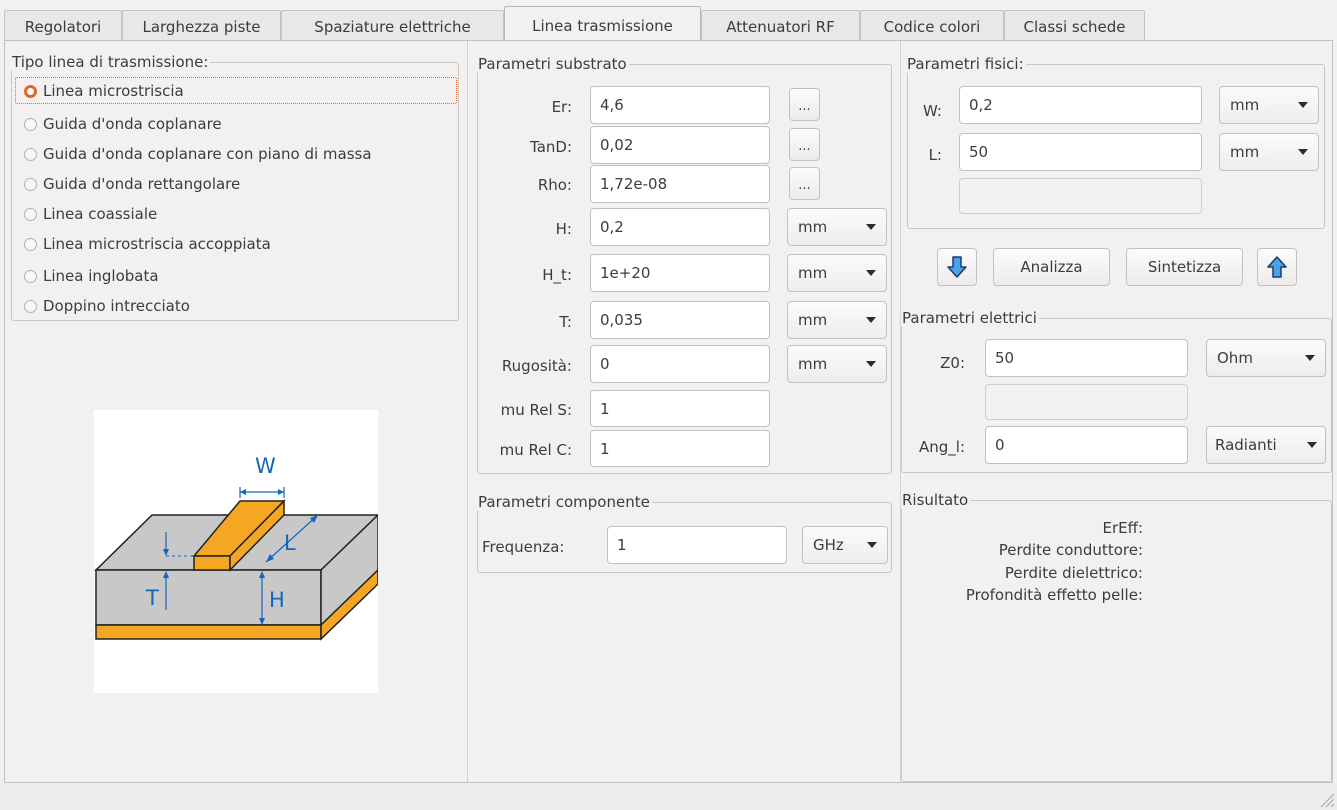 This screenshot has height=810, width=1337. Describe the element at coordinates (697, 545) in the screenshot. I see `frequency-input: 1` at that location.